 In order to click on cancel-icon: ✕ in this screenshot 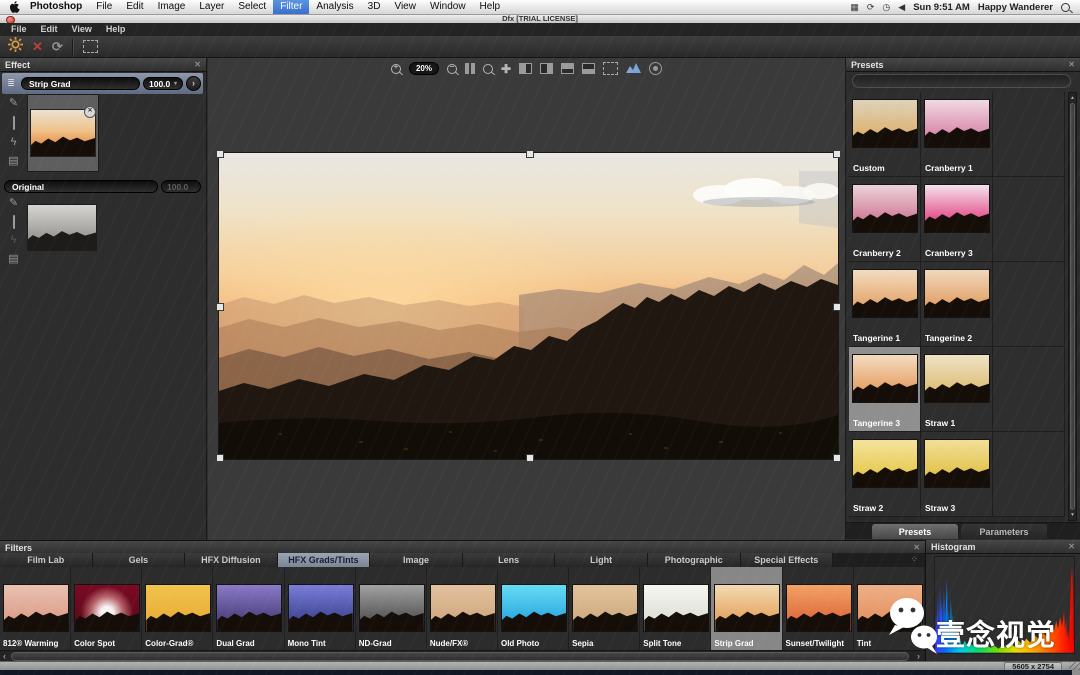, I will do `click(37, 46)`.